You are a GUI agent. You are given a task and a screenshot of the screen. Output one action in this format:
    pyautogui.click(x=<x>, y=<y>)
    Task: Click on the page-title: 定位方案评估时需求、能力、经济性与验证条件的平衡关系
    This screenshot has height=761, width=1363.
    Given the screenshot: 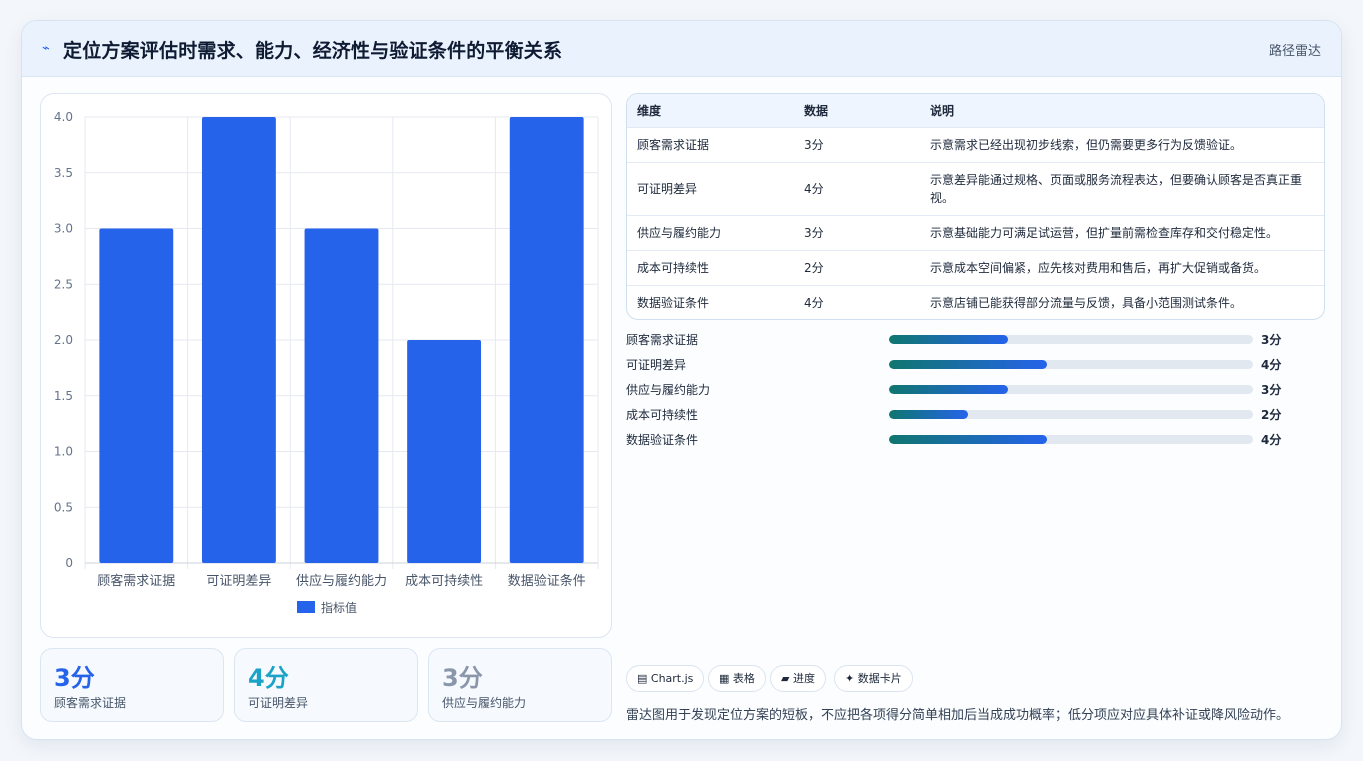 What is the action you would take?
    pyautogui.click(x=313, y=51)
    